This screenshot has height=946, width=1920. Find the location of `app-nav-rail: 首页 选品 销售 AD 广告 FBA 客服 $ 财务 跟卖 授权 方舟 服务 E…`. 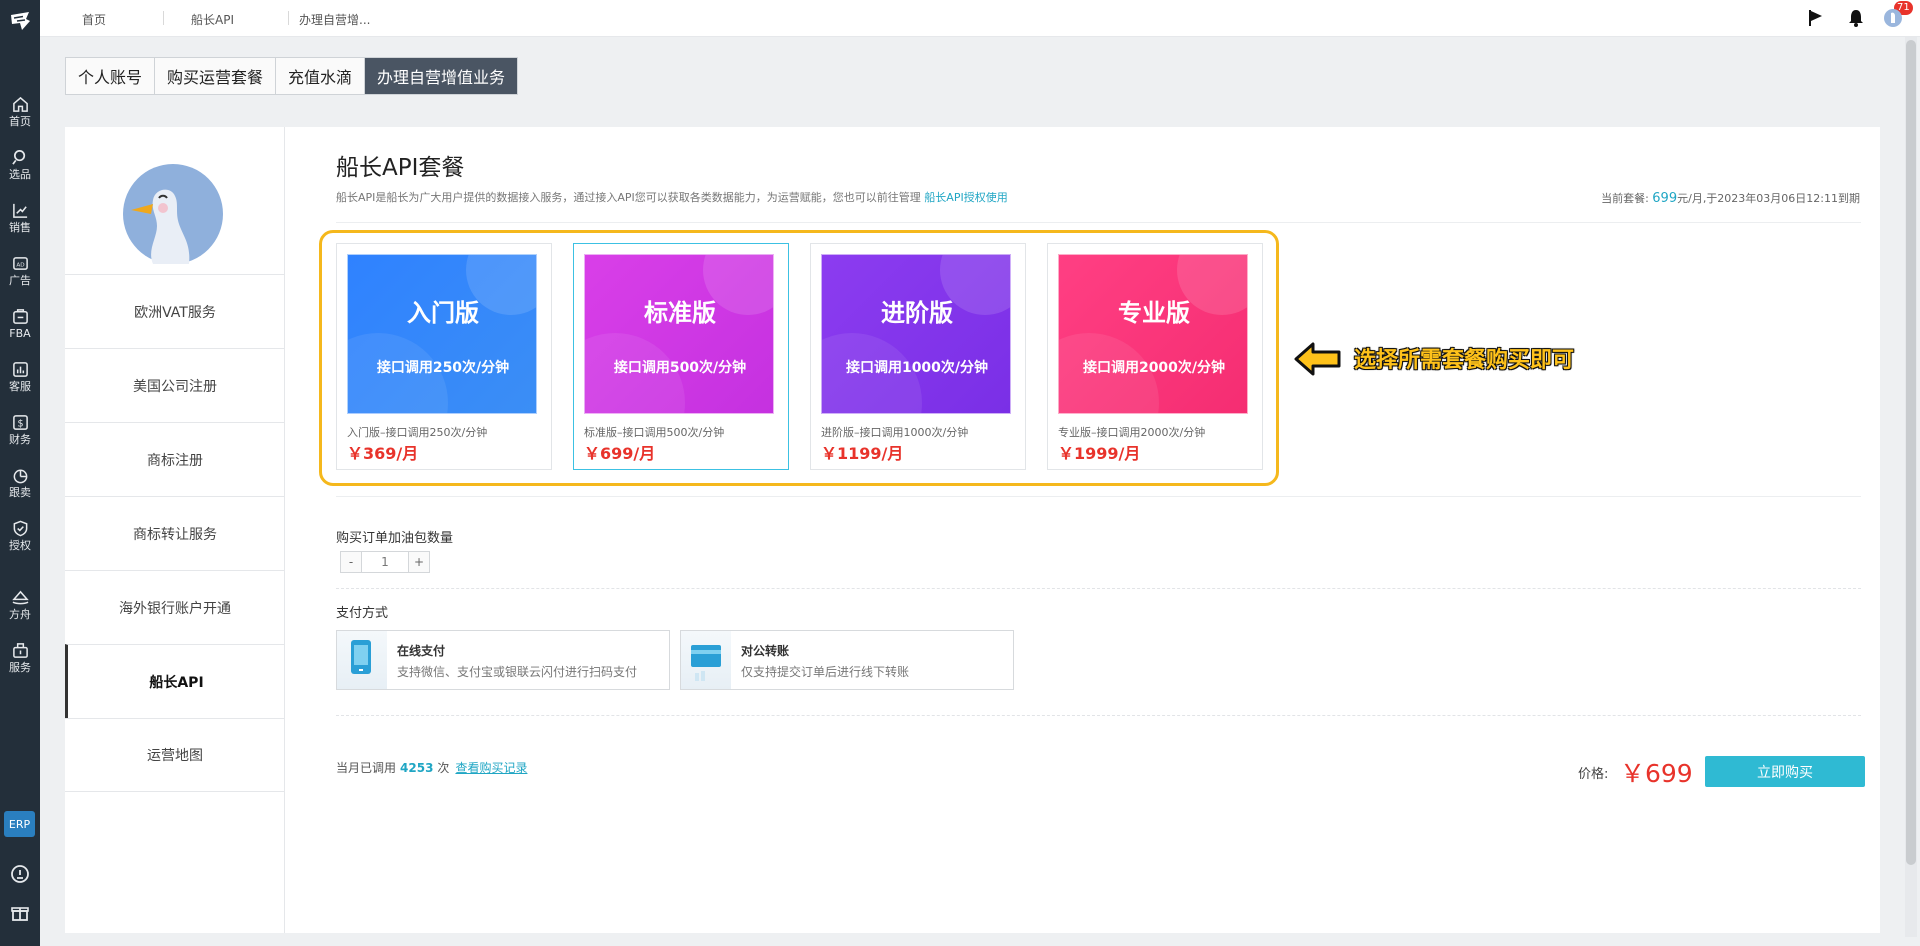

app-nav-rail: 首页 选品 销售 AD 广告 FBA 客服 $ 财务 跟卖 授权 方舟 服务 E… is located at coordinates (20, 473).